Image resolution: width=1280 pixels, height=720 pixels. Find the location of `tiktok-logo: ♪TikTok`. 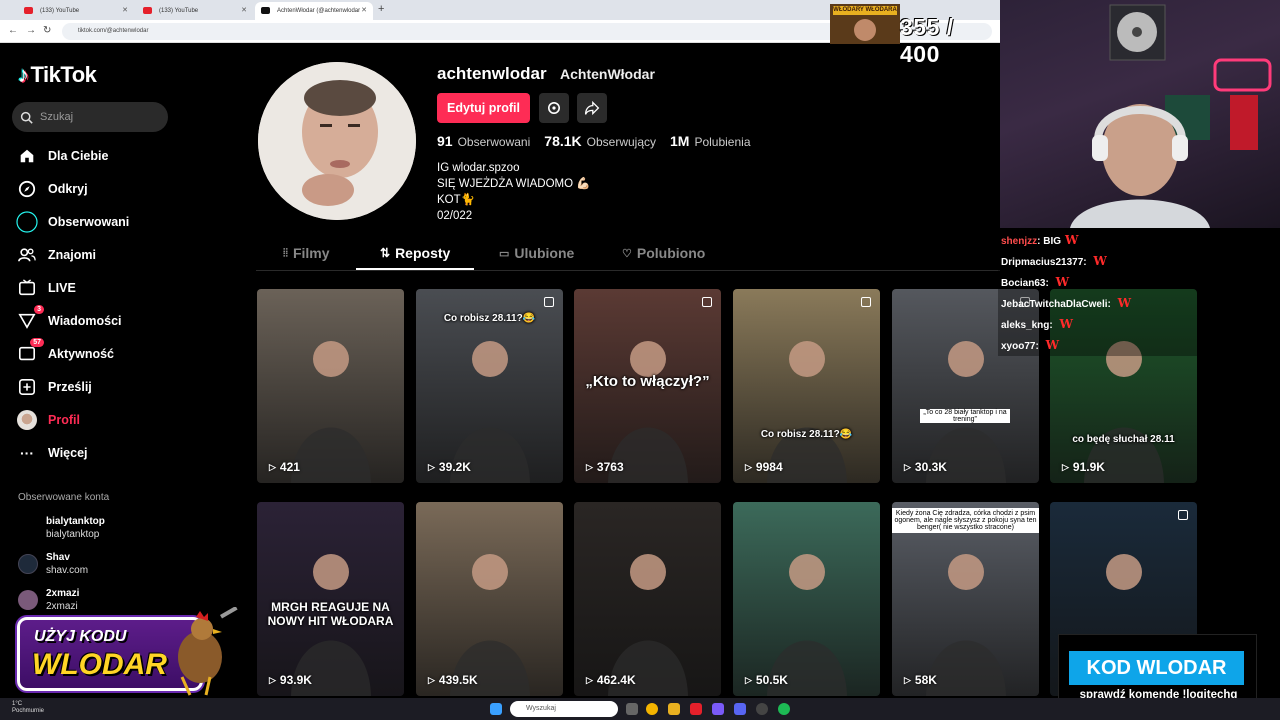

tiktok-logo: ♪TikTok is located at coordinates (57, 75).